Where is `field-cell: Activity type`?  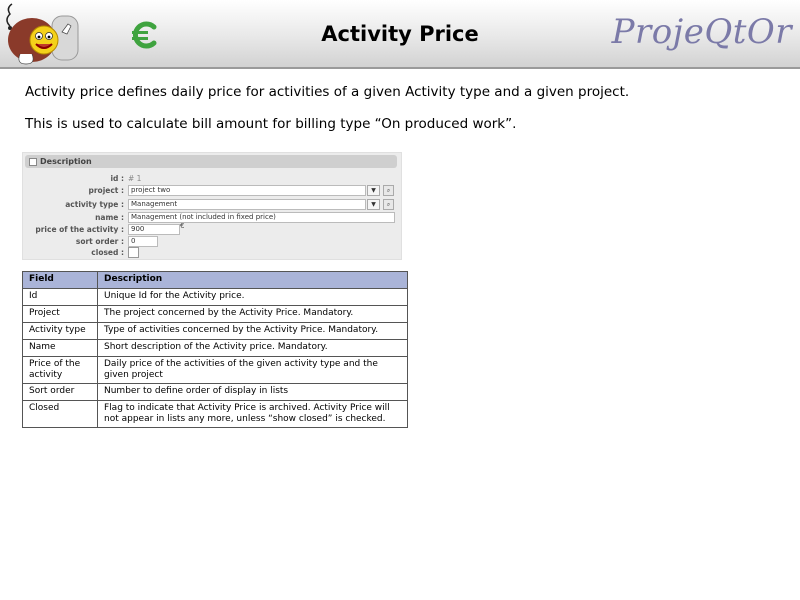 field-cell: Activity type is located at coordinates (60, 331).